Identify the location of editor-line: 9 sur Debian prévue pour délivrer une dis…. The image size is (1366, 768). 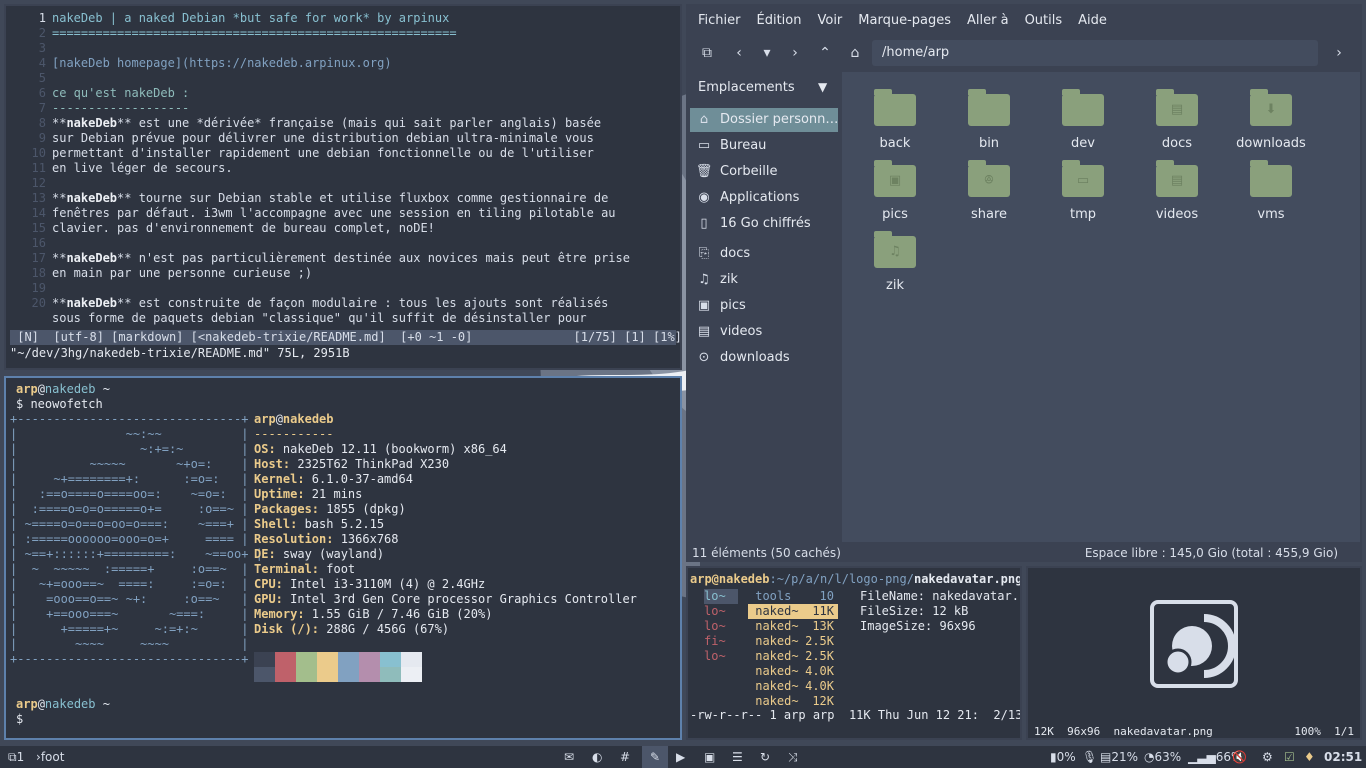
(300, 138).